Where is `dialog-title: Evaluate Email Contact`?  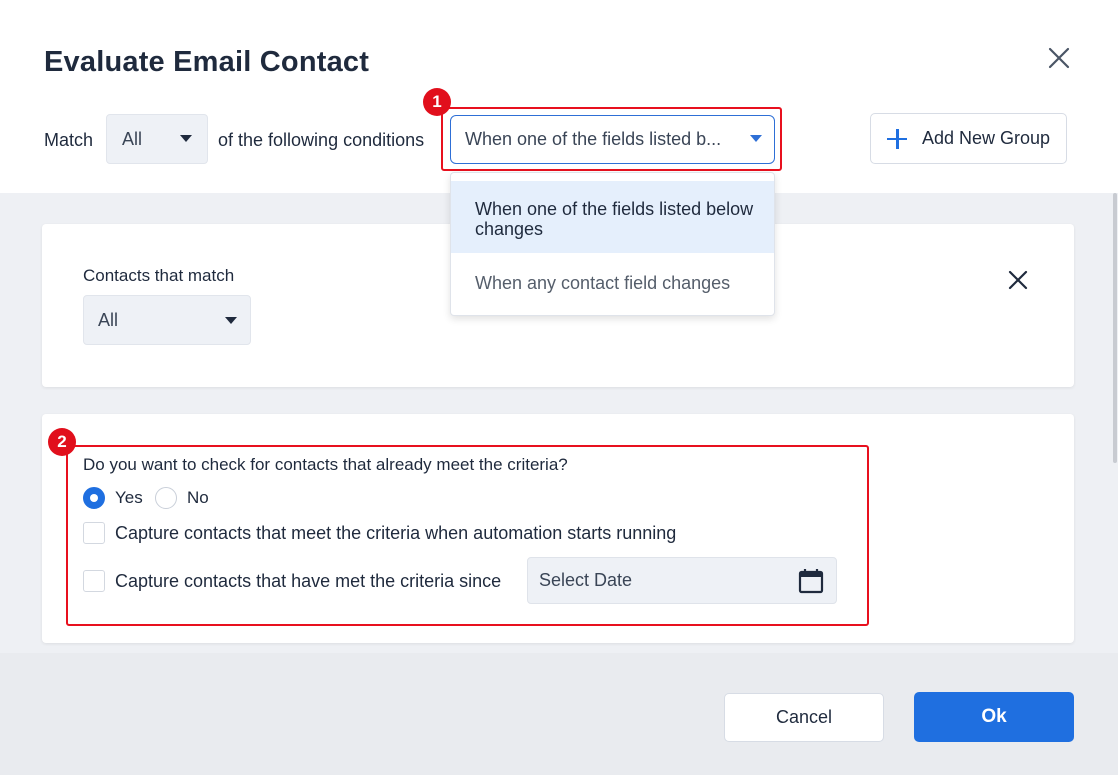 dialog-title: Evaluate Email Contact is located at coordinates (207, 62).